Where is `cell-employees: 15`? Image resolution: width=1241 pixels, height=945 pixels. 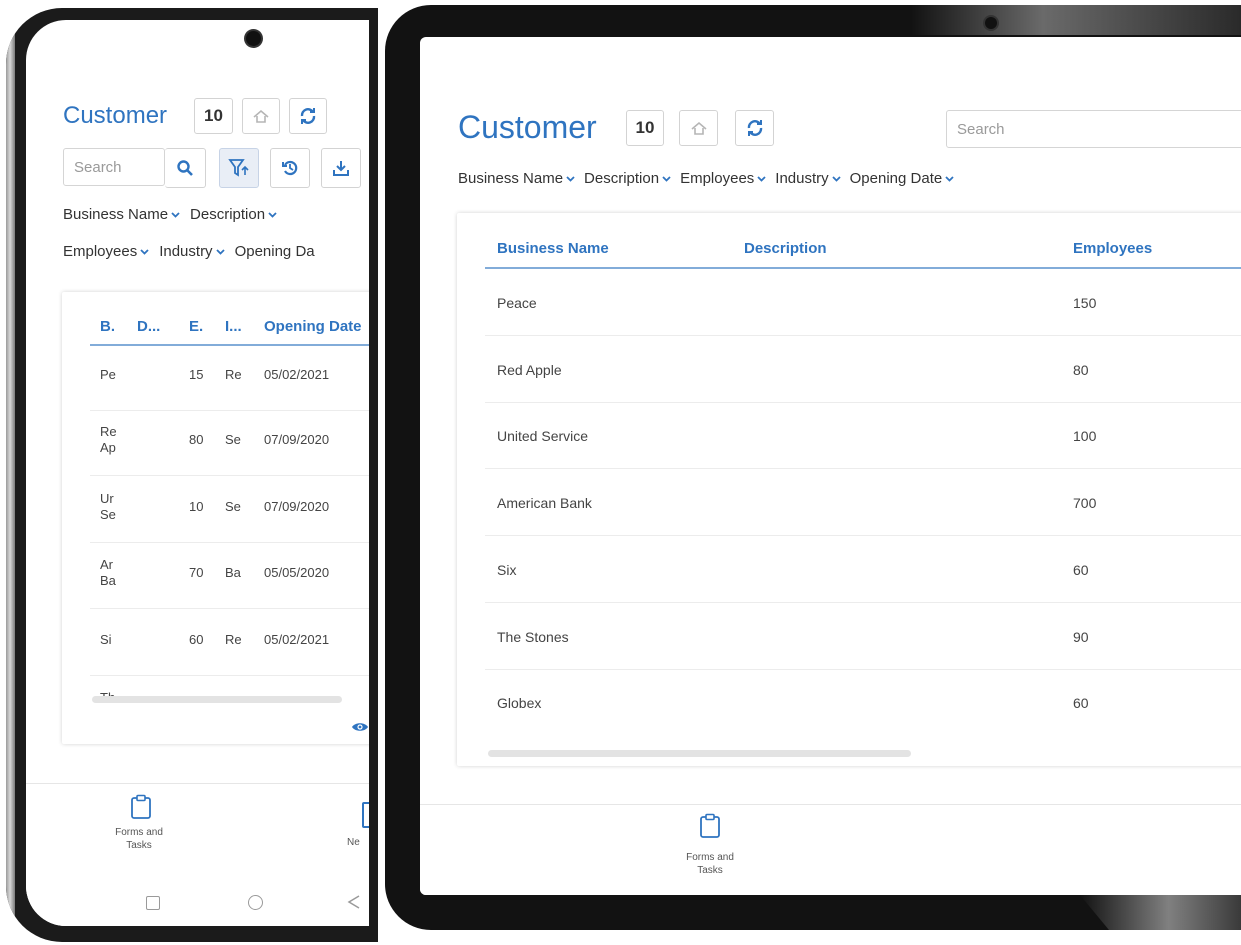
cell-employees: 15 is located at coordinates (196, 374).